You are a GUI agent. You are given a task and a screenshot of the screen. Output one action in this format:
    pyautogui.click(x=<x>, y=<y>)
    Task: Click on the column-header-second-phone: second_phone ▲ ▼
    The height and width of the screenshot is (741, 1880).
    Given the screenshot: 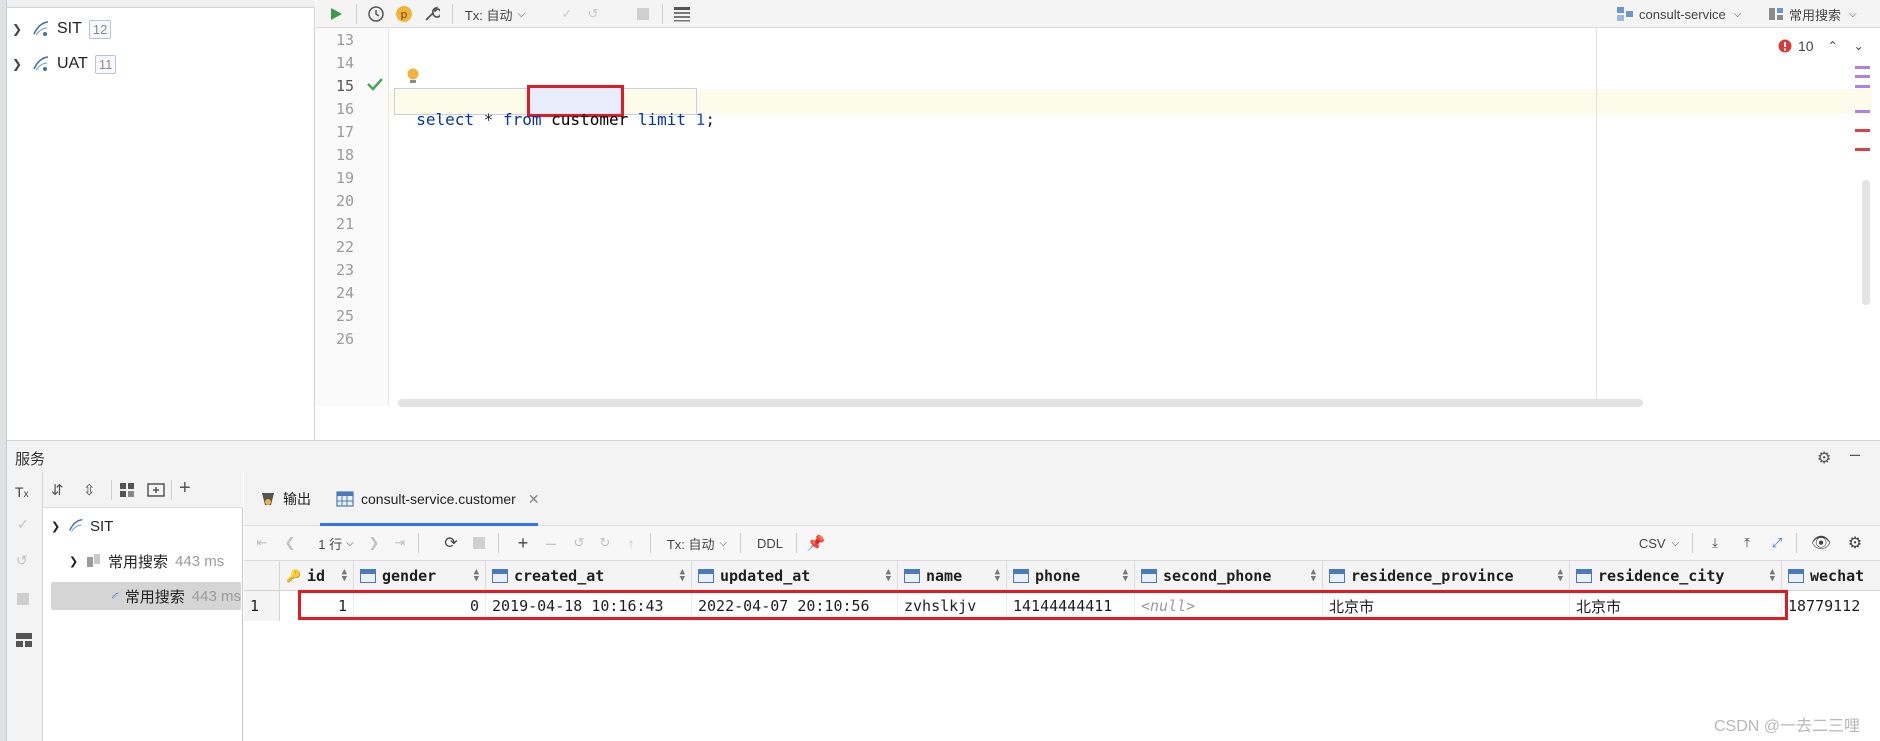 What is the action you would take?
    pyautogui.click(x=1229, y=576)
    